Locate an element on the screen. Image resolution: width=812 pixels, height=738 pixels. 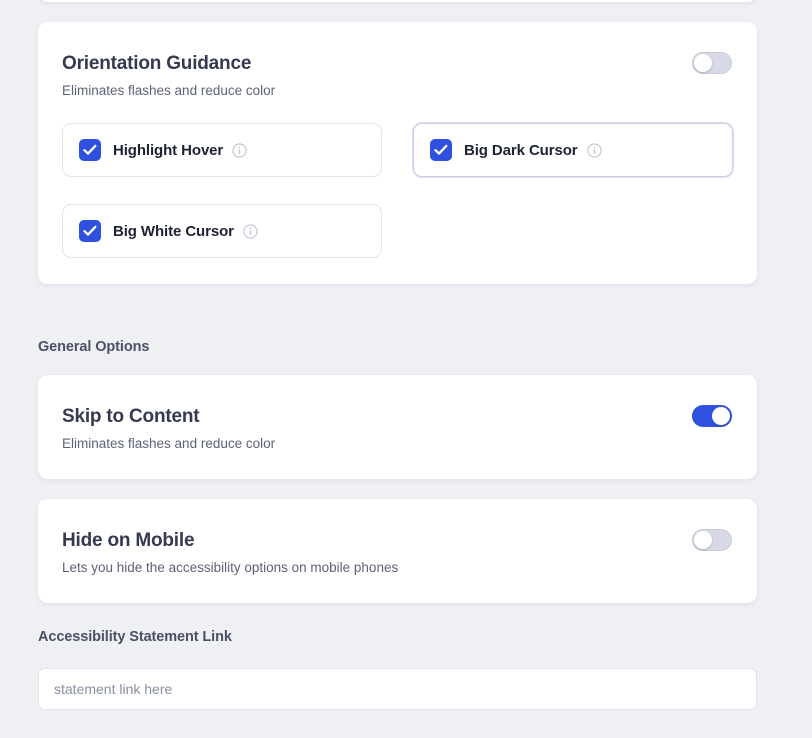
hide-on-mobile-title: Hide on Mobile is located at coordinates (128, 540).